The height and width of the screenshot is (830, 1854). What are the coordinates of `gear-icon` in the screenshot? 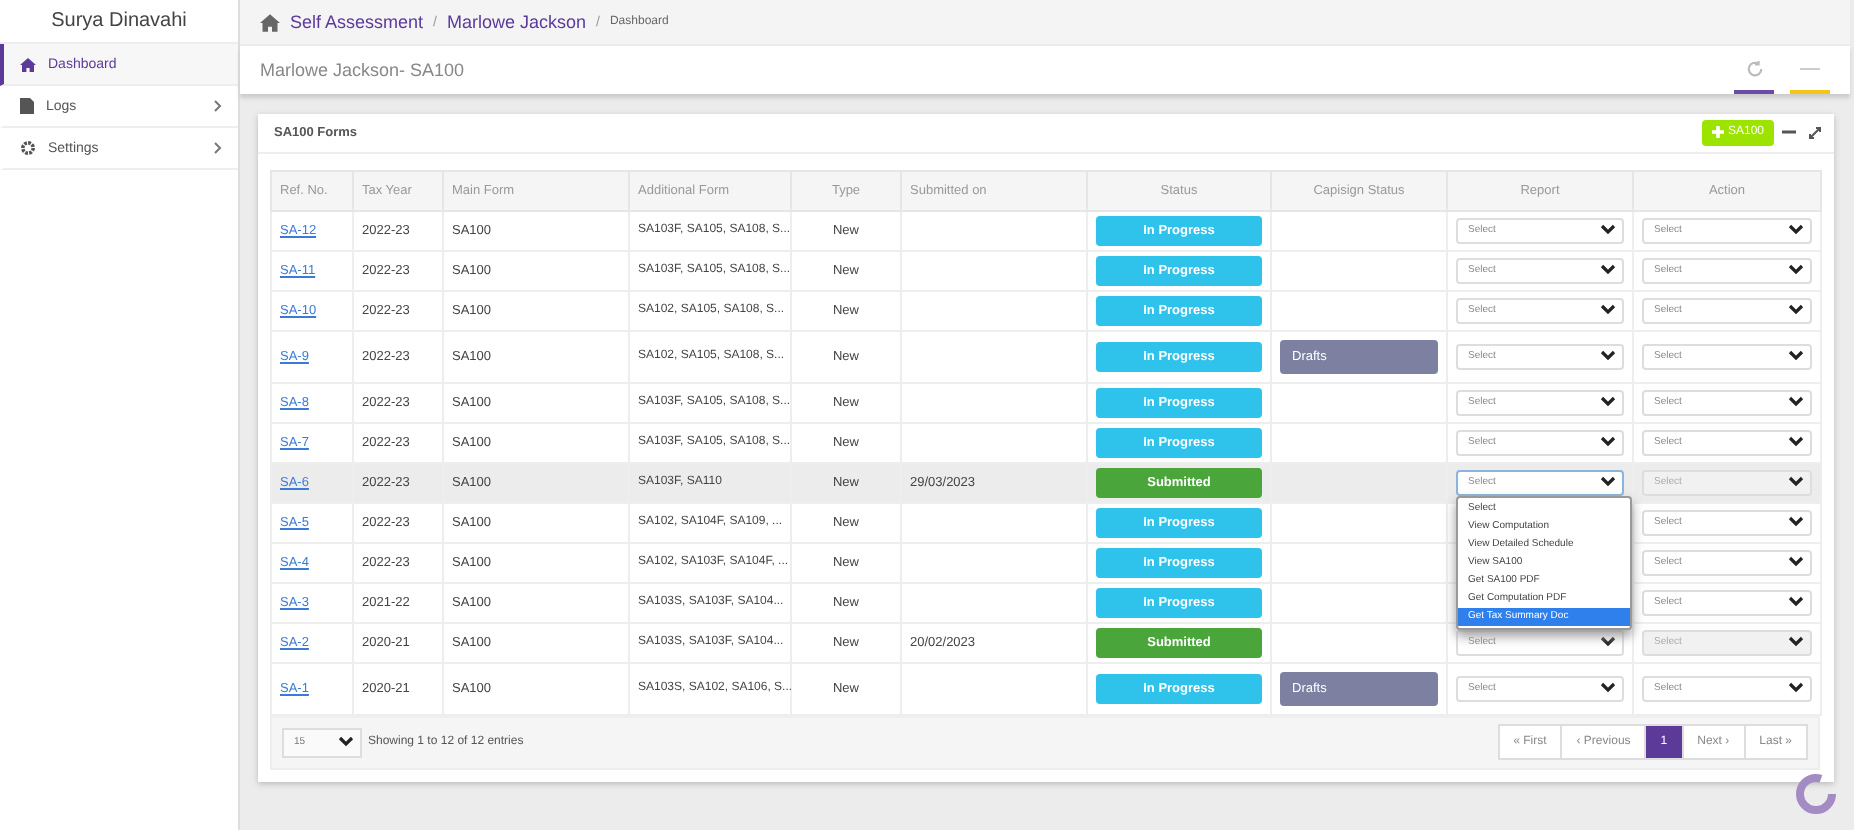 It's located at (28, 148).